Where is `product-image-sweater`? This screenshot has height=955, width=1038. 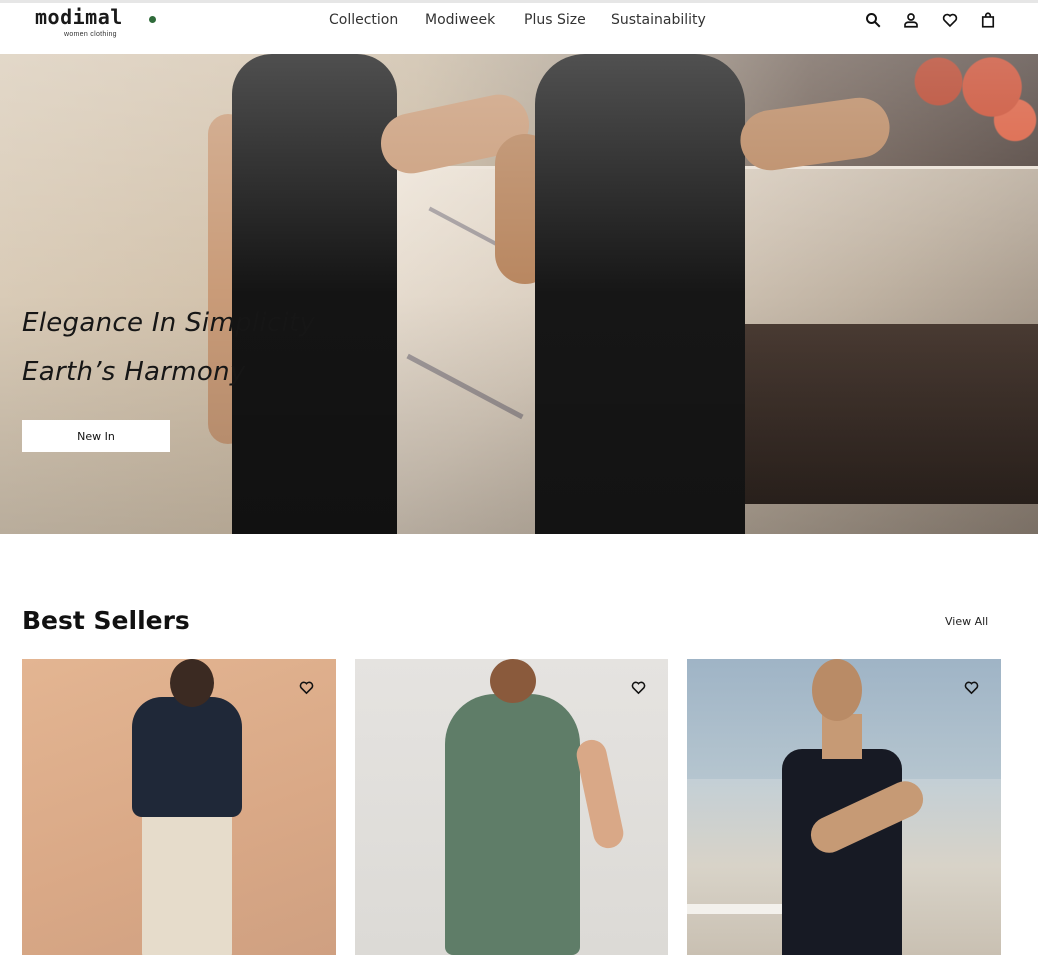 product-image-sweater is located at coordinates (187, 757).